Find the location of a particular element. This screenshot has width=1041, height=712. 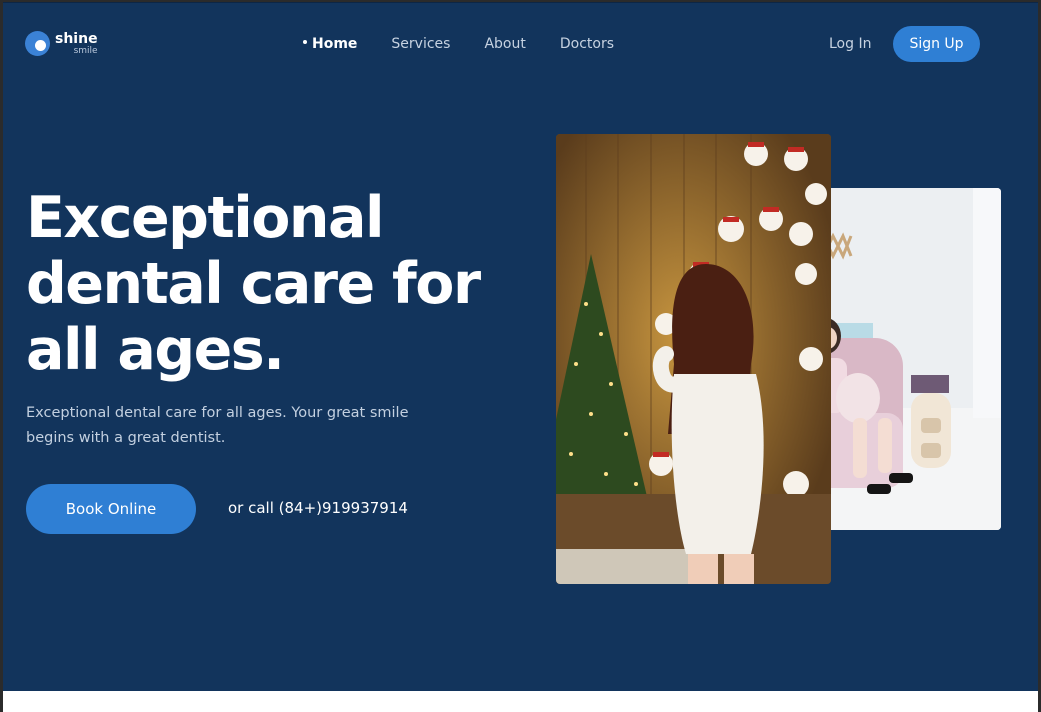

nav-item-services: Services is located at coordinates (420, 44).